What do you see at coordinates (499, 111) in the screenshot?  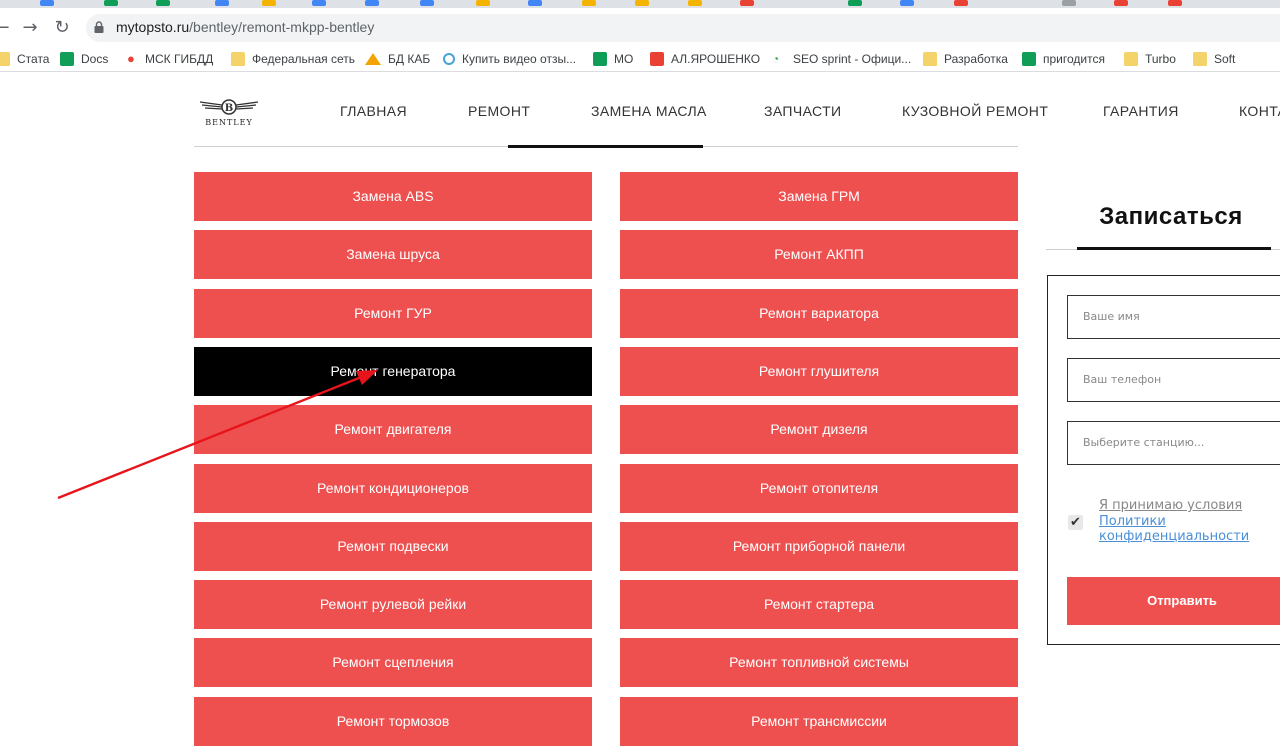 I see `menu-item-repair: РЕМОНТ` at bounding box center [499, 111].